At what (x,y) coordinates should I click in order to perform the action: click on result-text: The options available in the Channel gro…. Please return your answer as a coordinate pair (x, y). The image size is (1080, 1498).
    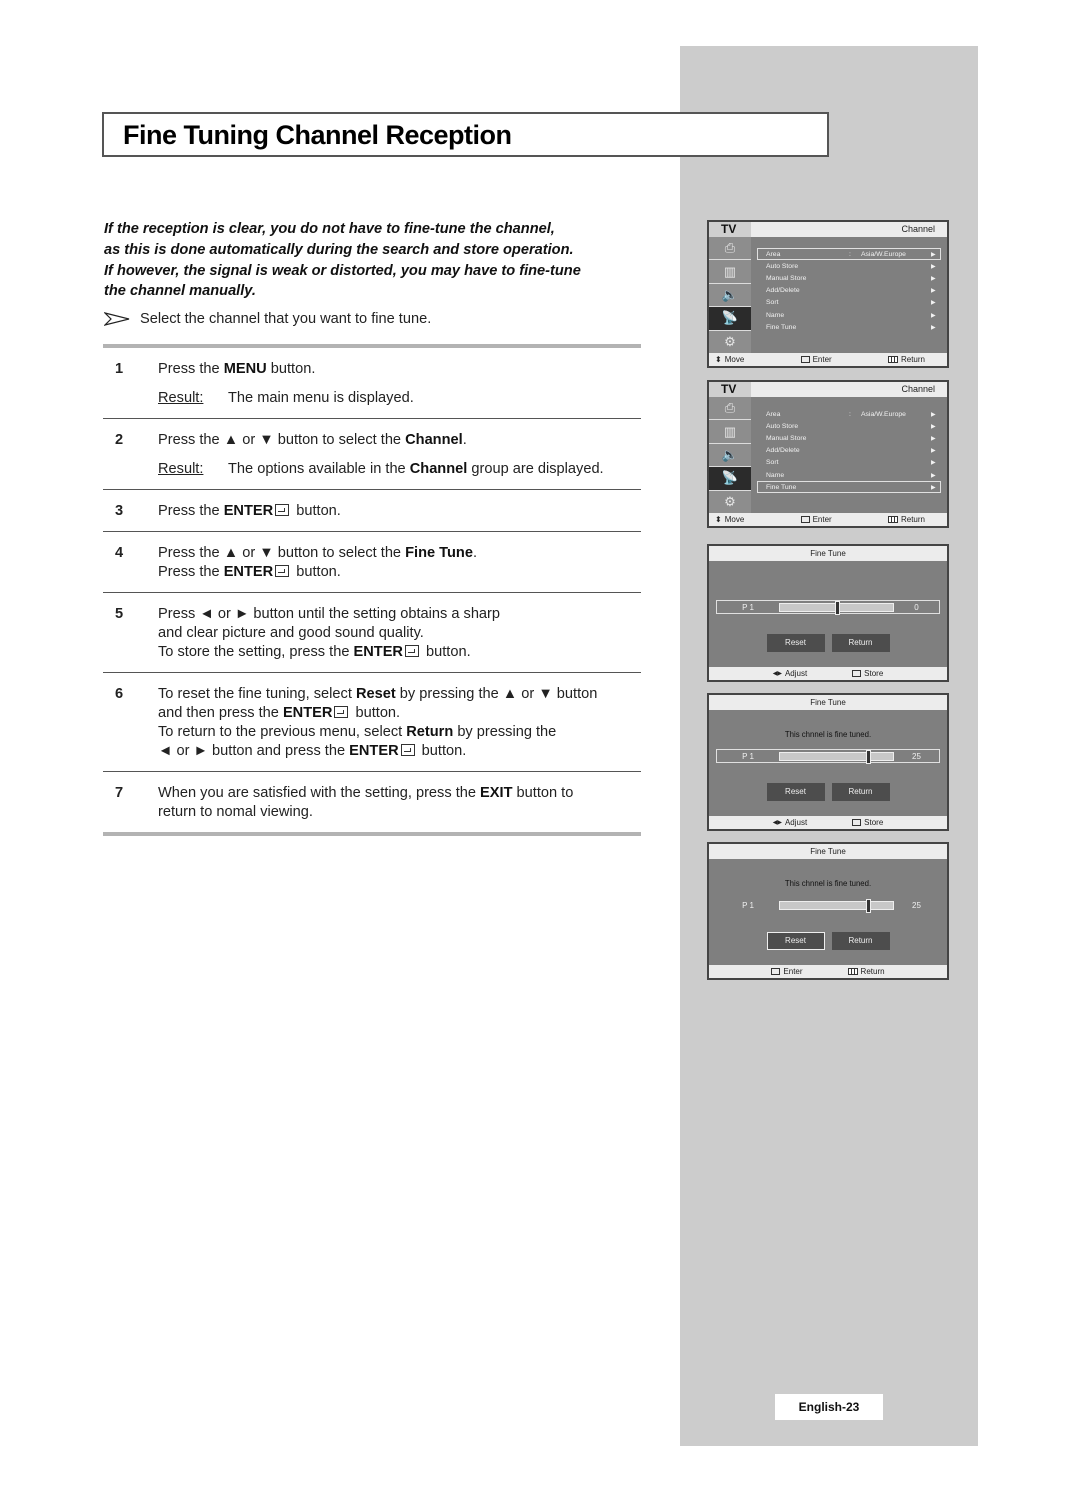
    Looking at the image, I should click on (416, 469).